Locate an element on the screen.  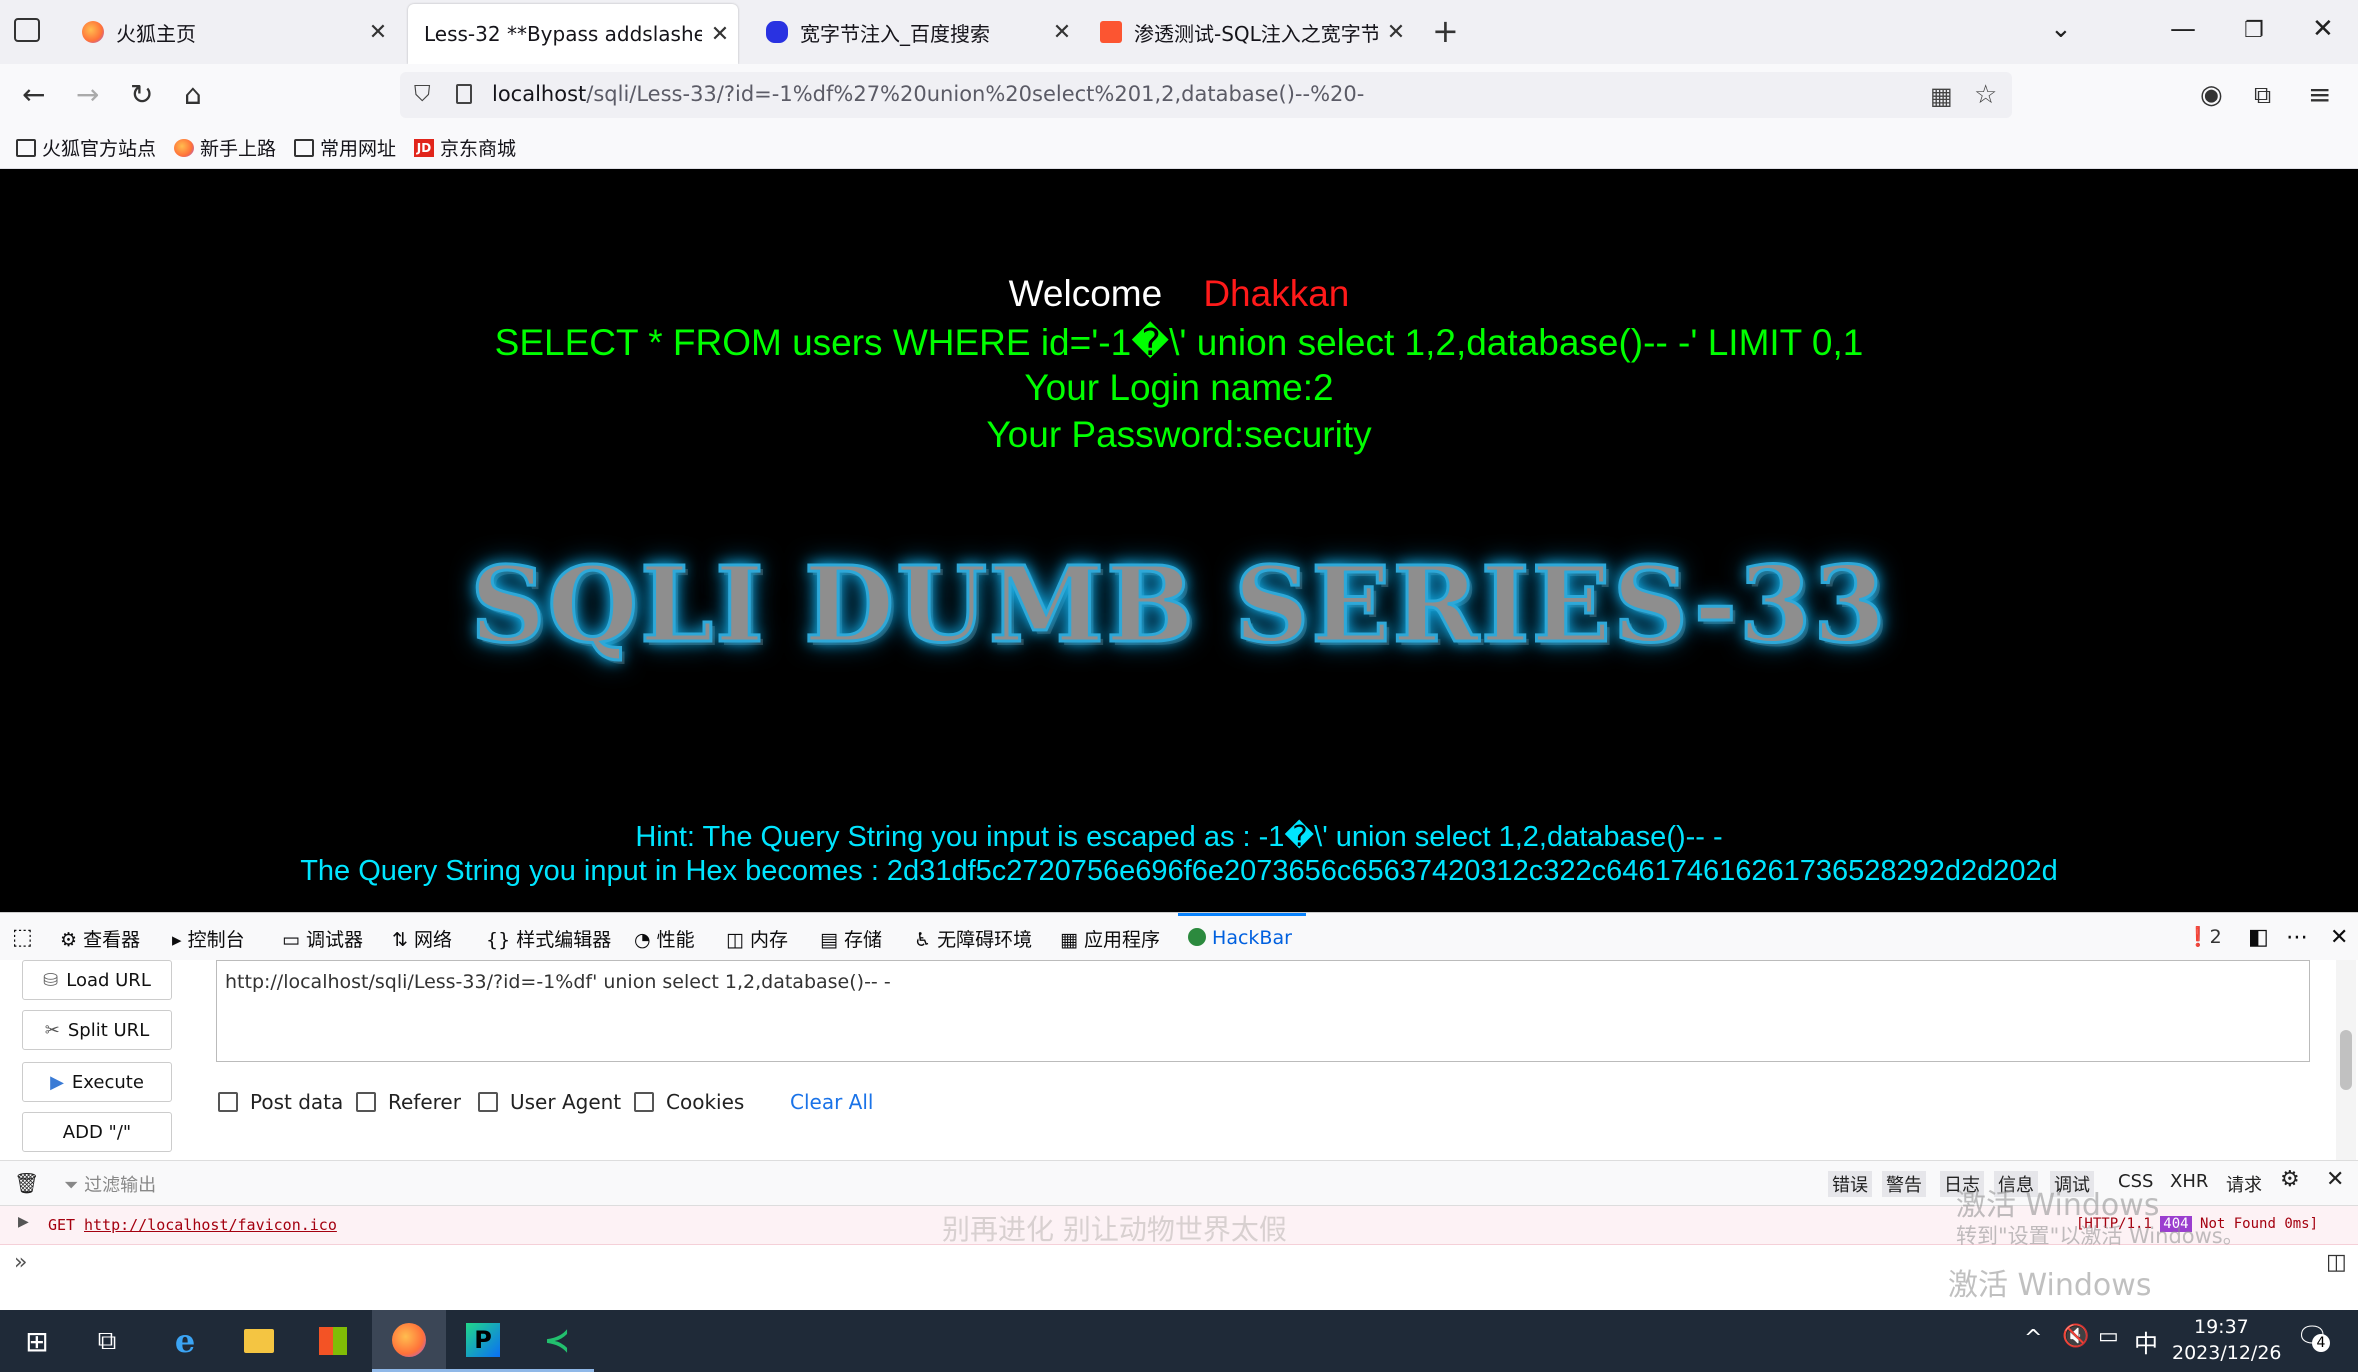
devtools-close-icon: ✕ is located at coordinates (2339, 937).